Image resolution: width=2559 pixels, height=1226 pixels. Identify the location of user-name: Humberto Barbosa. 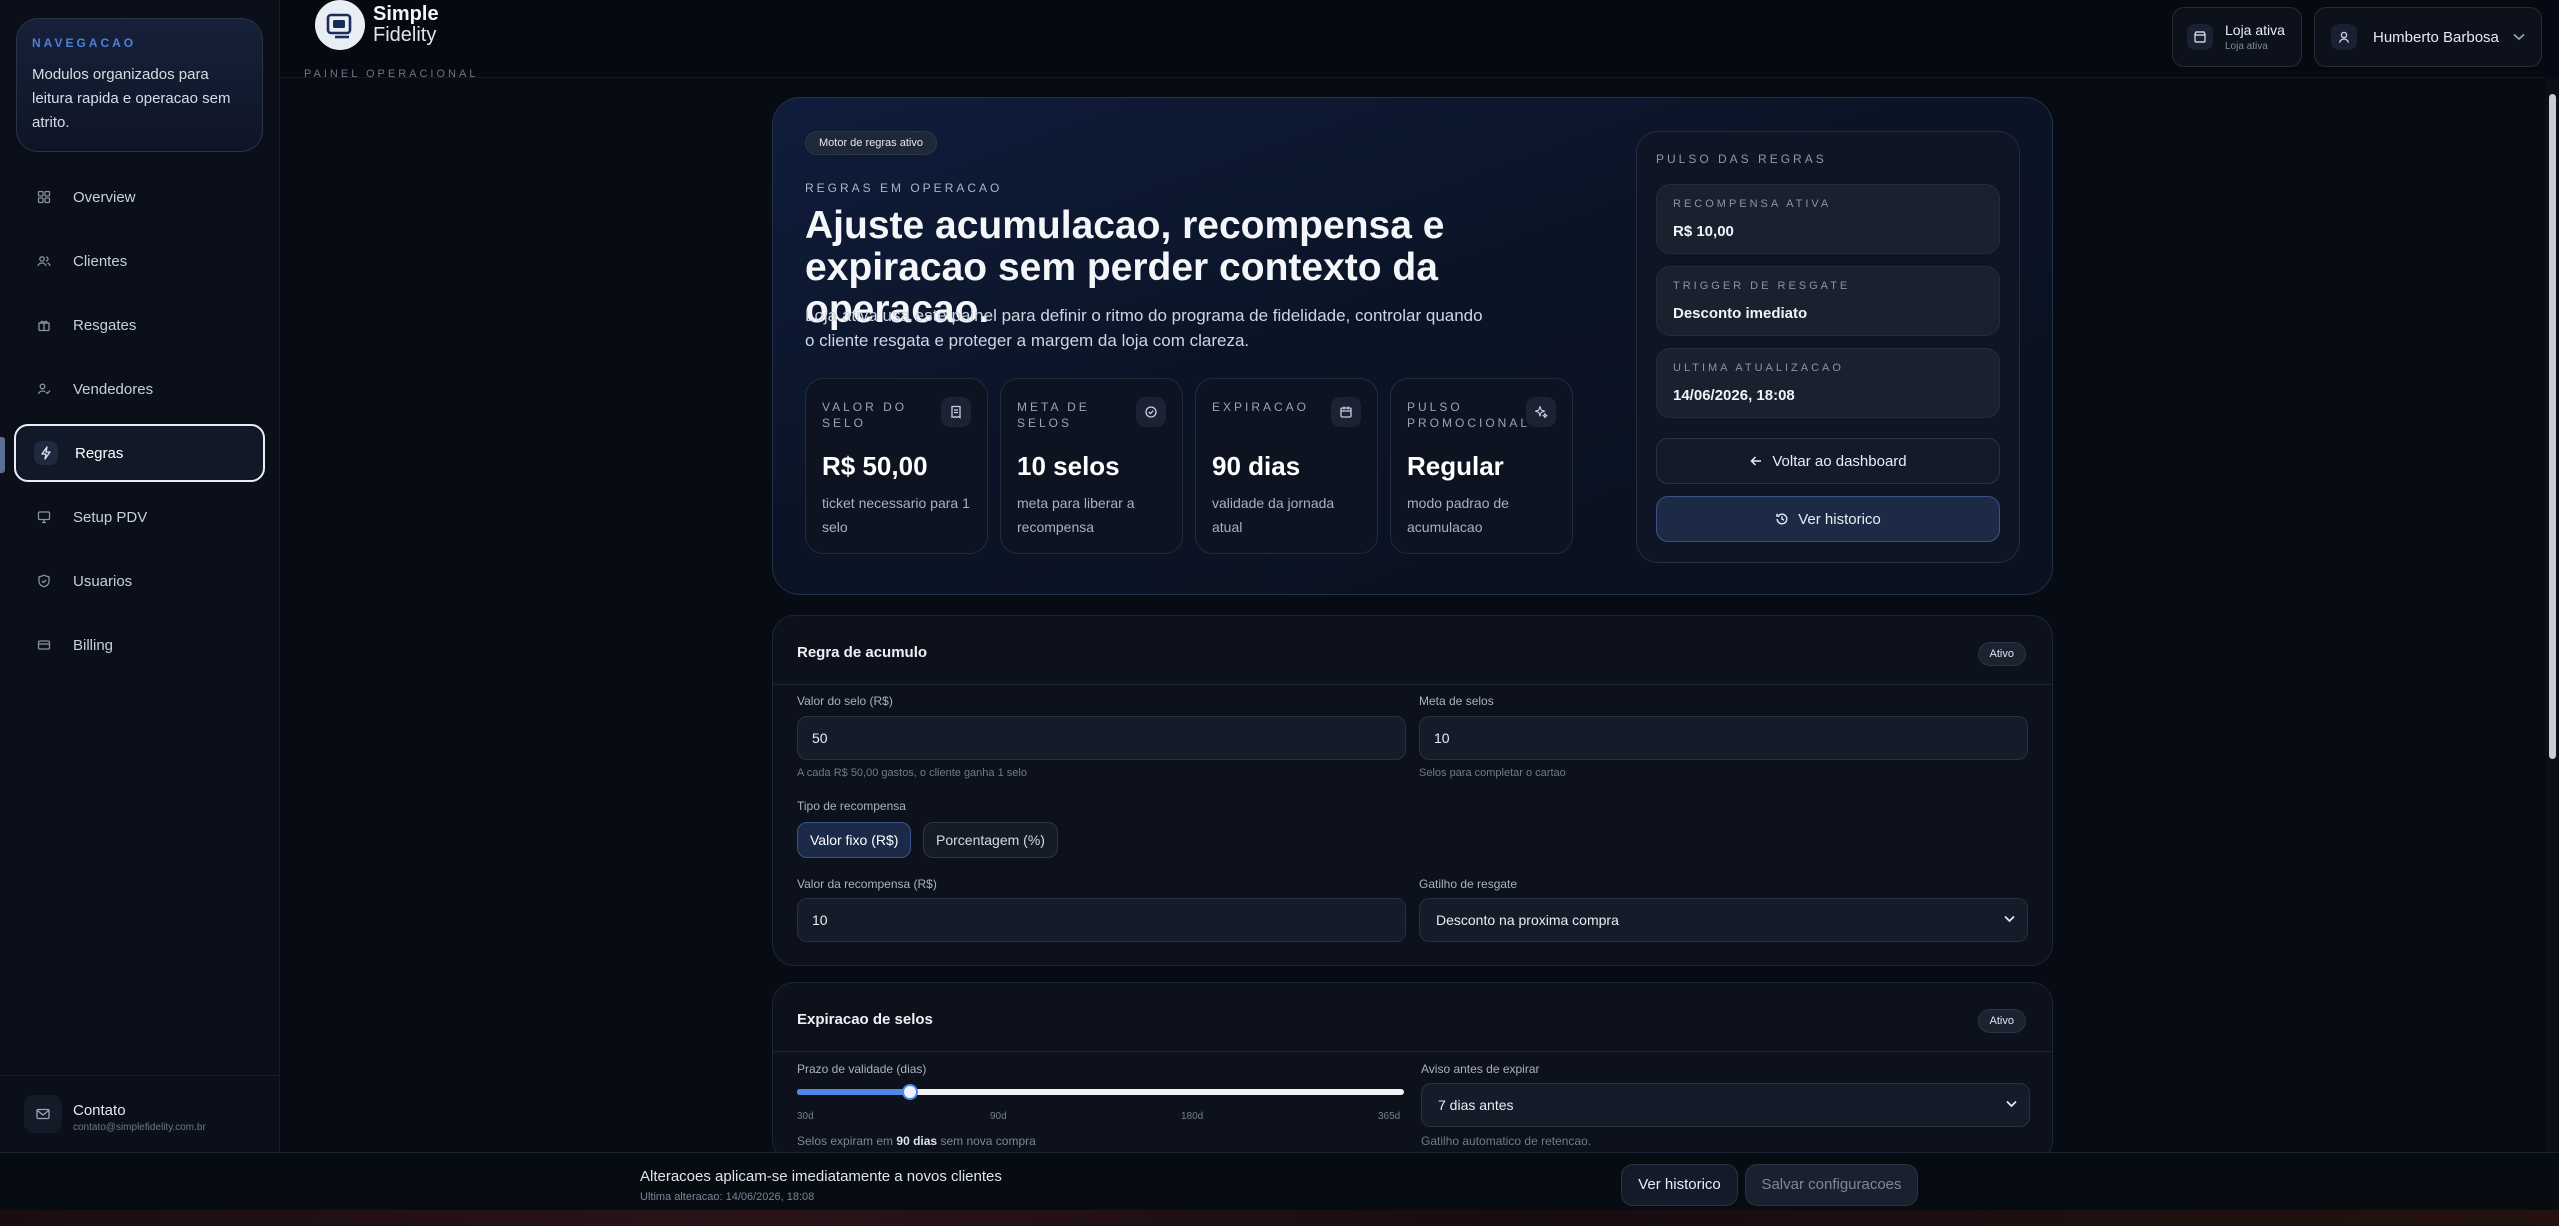
(2436, 37).